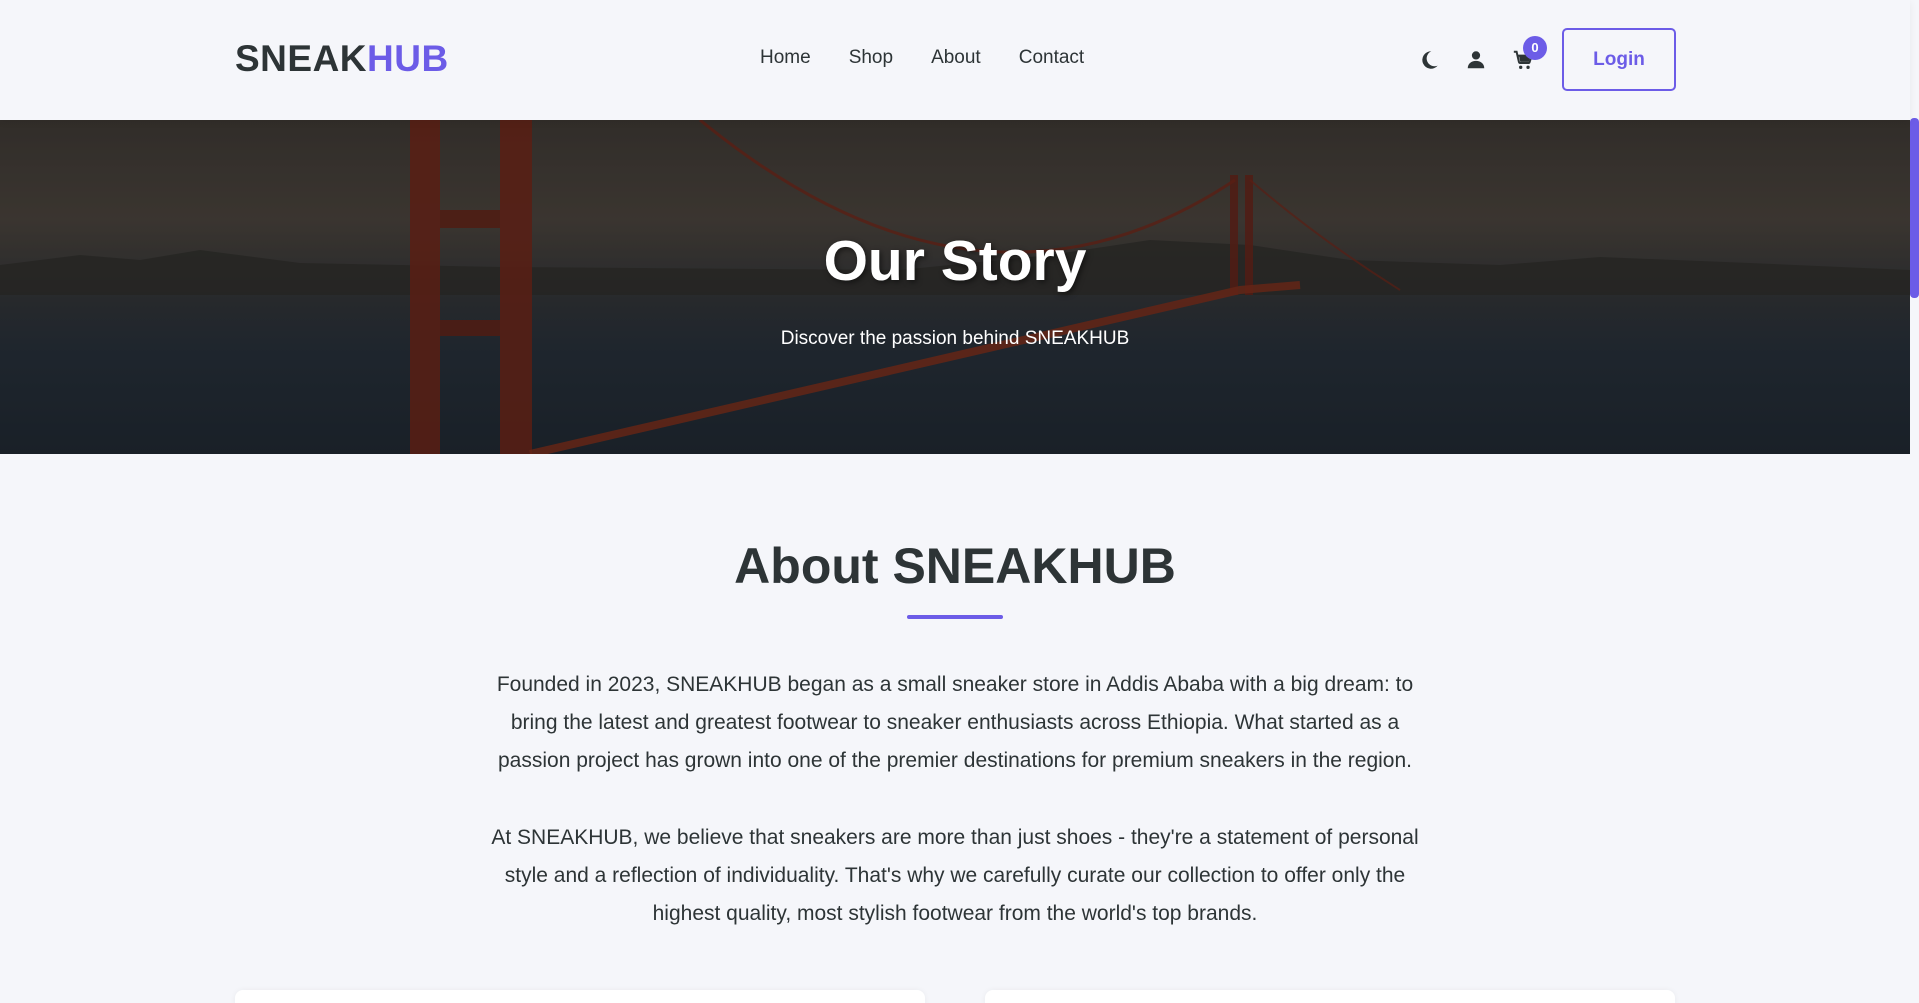  Describe the element at coordinates (922, 58) in the screenshot. I see `main-nav: Home Shop About Contact` at that location.